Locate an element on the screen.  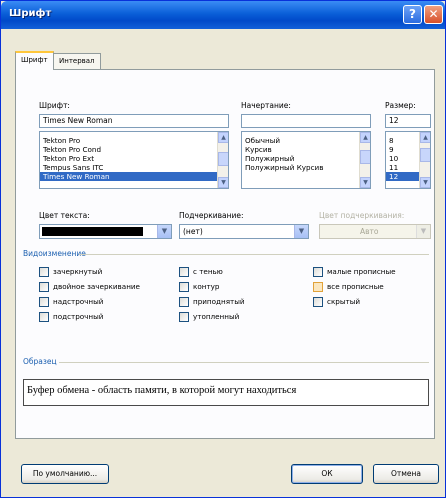
list-item: Обычный is located at coordinates (301, 140).